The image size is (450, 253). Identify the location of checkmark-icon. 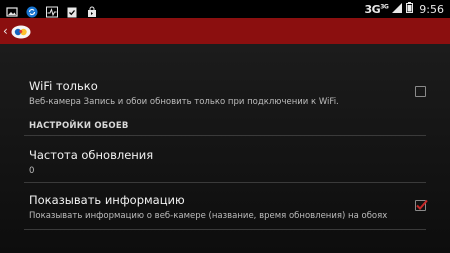
(422, 204).